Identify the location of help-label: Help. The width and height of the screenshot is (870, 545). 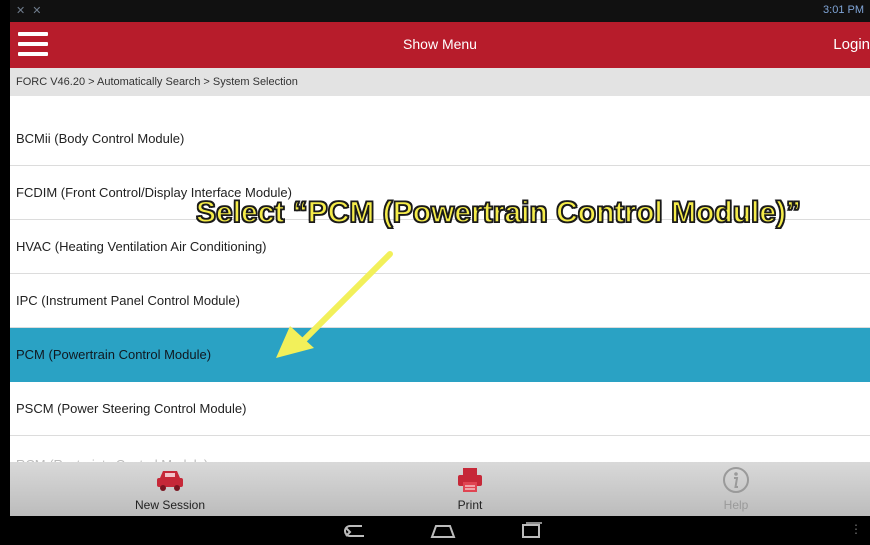
(736, 505).